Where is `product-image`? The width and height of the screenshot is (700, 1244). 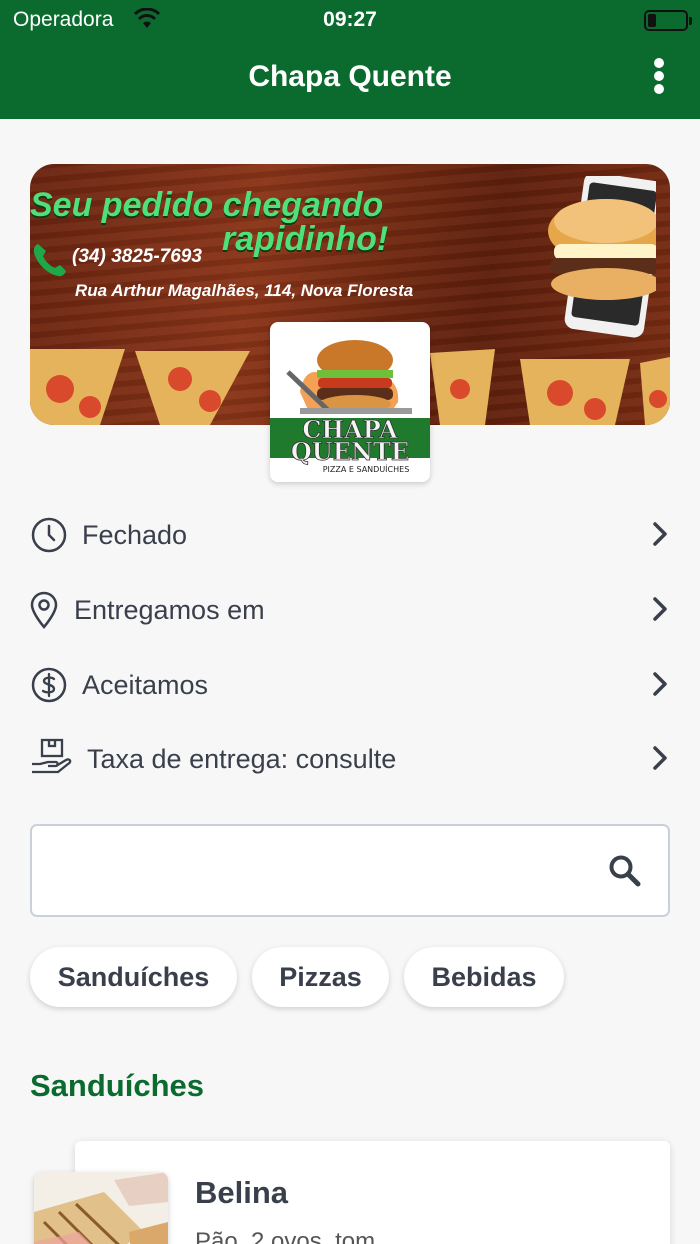
product-image is located at coordinates (101, 1208).